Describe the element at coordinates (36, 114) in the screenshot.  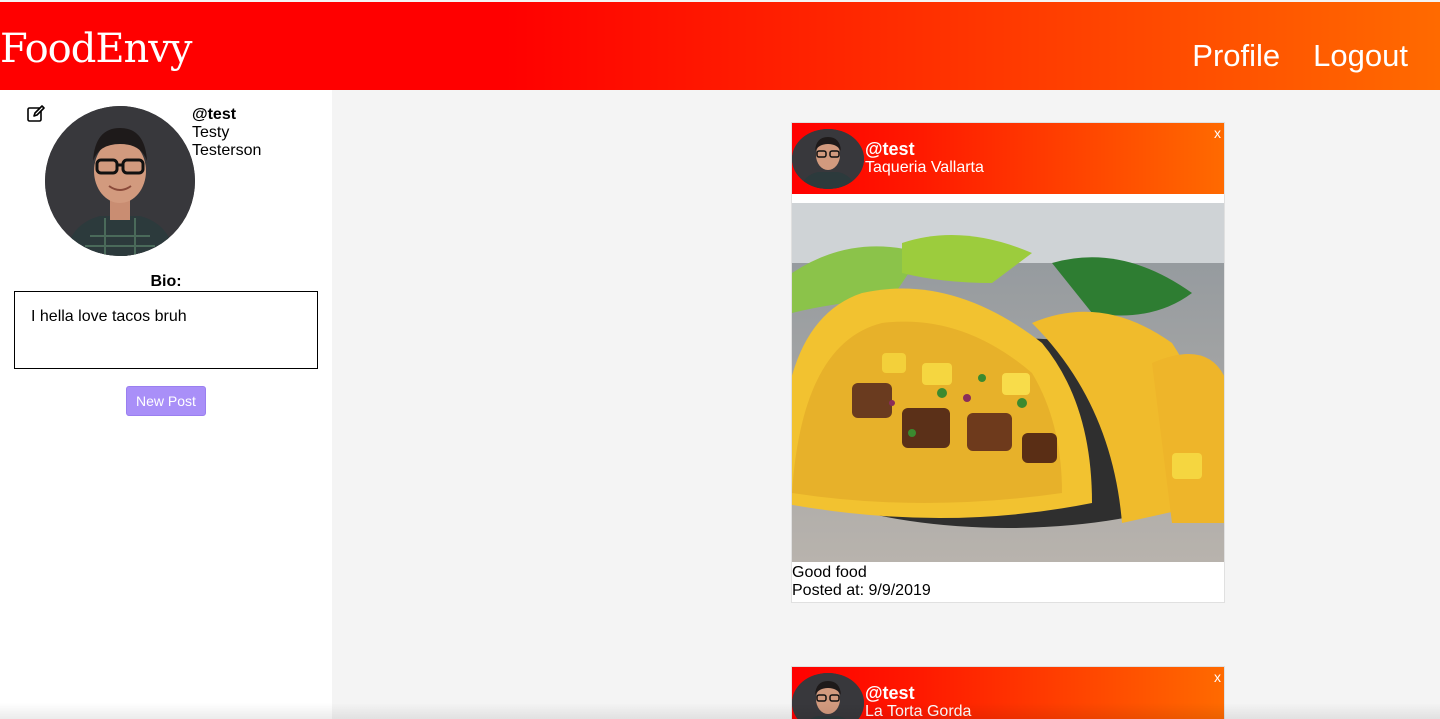
I see `edit-icon` at that location.